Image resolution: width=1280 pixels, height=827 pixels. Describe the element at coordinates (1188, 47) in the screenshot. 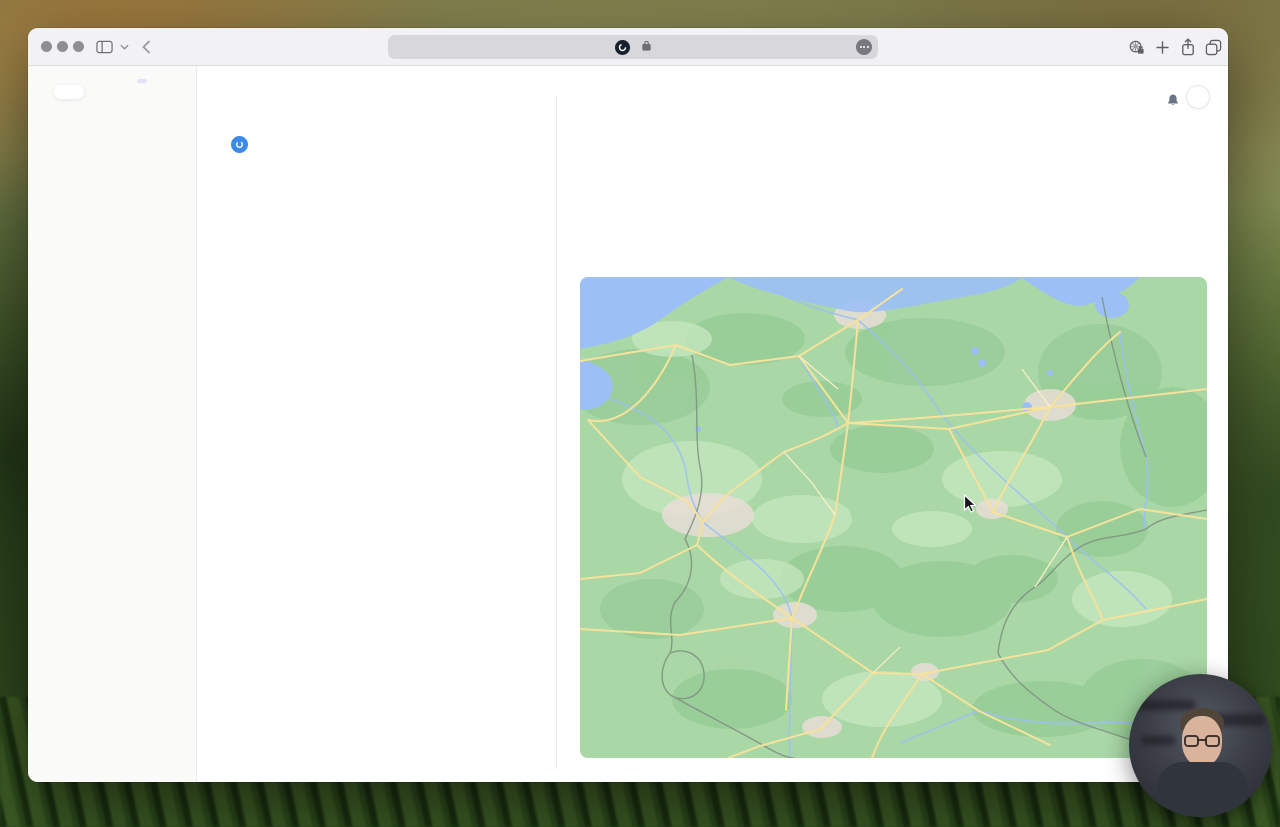

I see `share-icon` at that location.